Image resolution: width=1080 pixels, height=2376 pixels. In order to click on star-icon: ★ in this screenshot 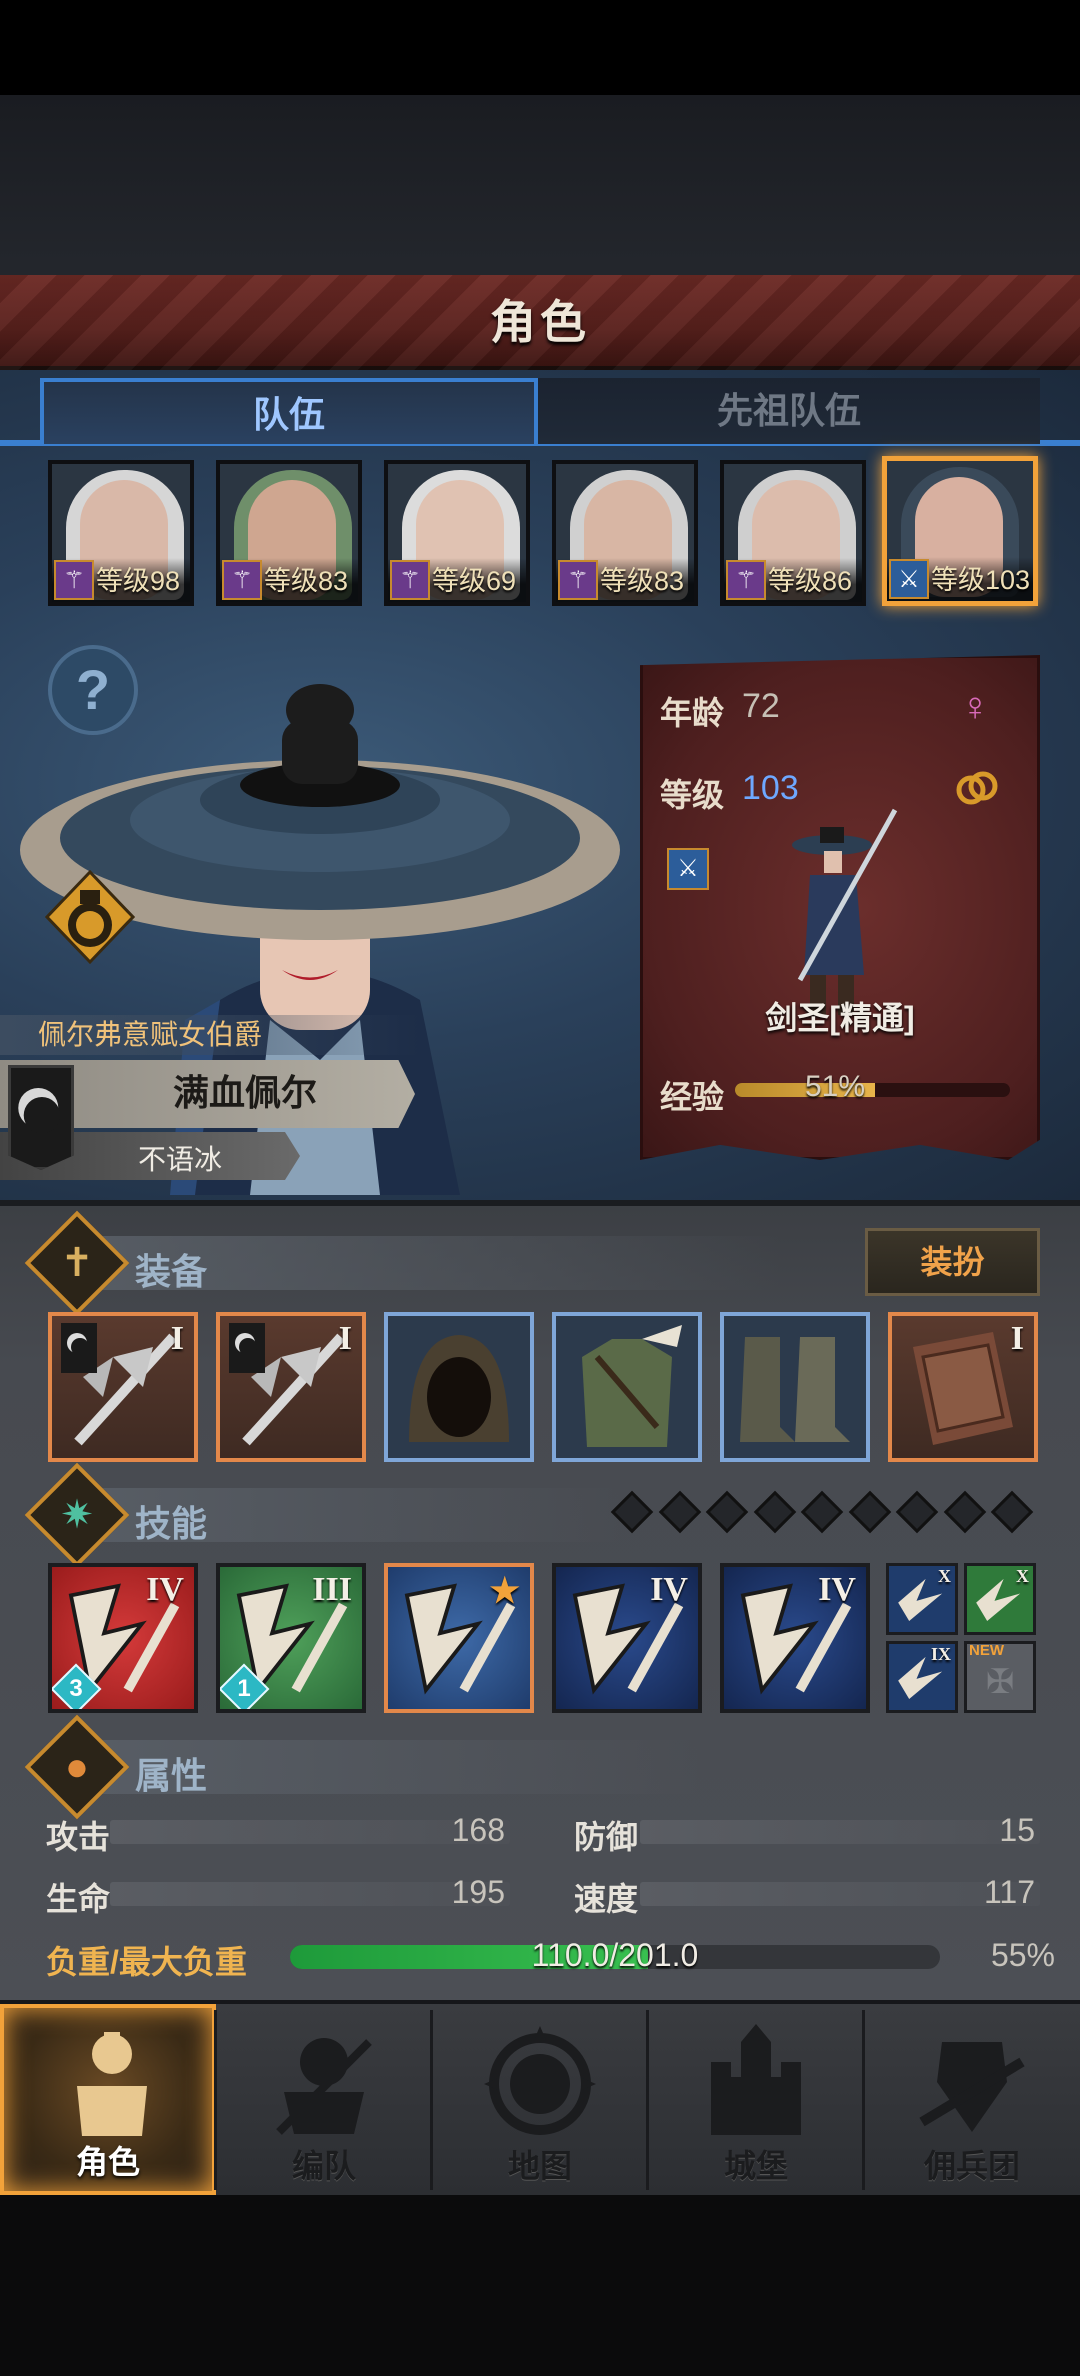, I will do `click(504, 1591)`.